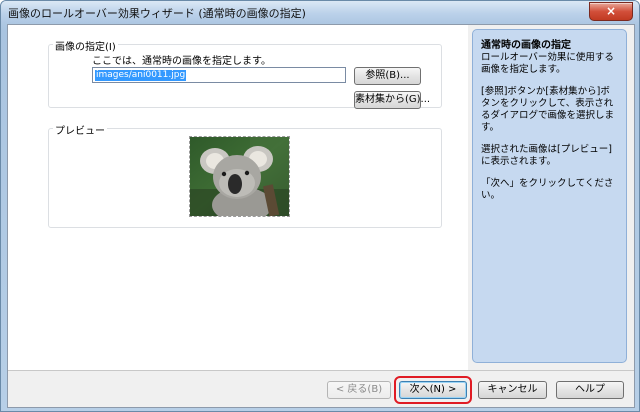 The width and height of the screenshot is (640, 412). What do you see at coordinates (547, 189) in the screenshot?
I see `help-text-4: 「次へ」をクリックしてください。` at bounding box center [547, 189].